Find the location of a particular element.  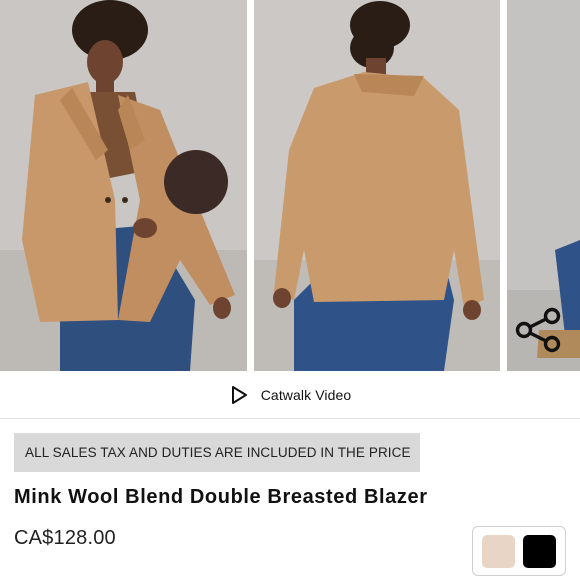

share-icon is located at coordinates (538, 330).